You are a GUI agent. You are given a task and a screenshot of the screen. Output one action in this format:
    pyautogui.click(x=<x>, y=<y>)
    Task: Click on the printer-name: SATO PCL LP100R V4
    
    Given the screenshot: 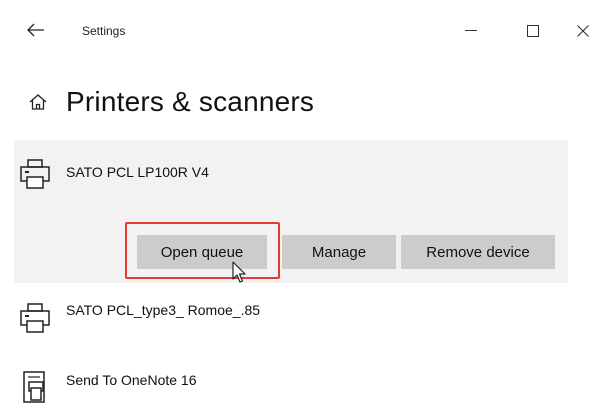 What is the action you would take?
    pyautogui.click(x=137, y=172)
    